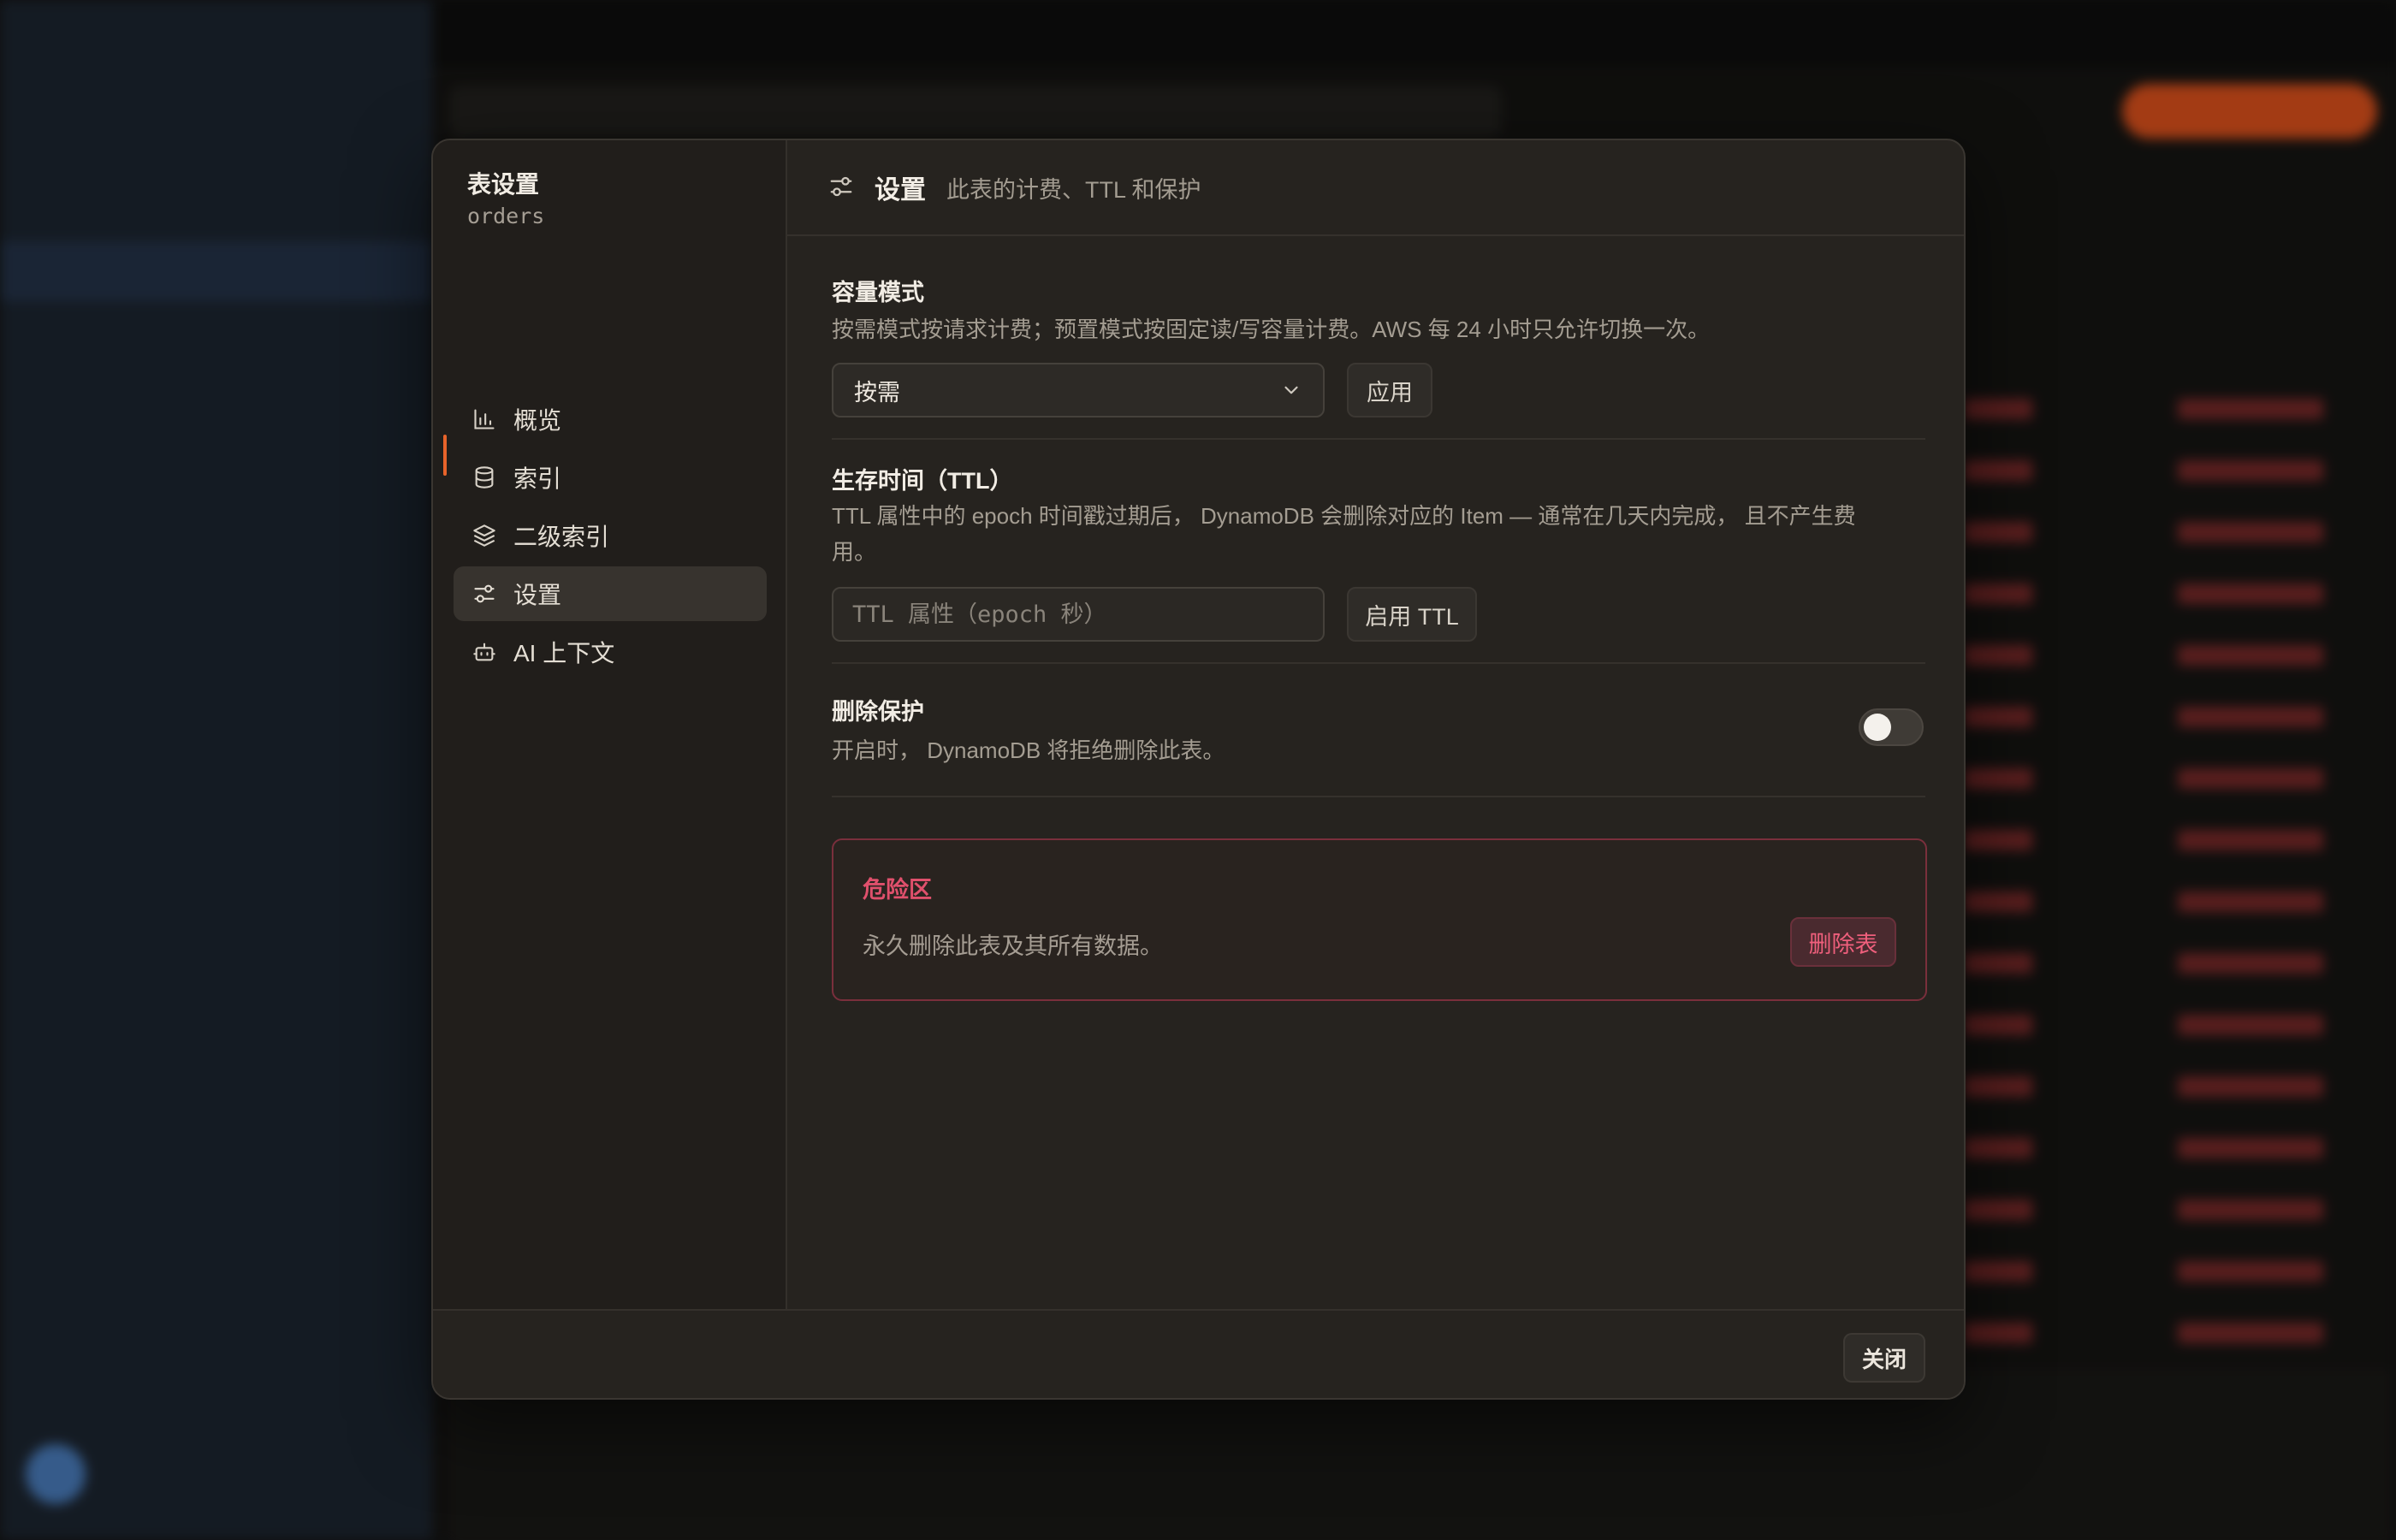 The width and height of the screenshot is (2396, 1540). What do you see at coordinates (610, 724) in the screenshot?
I see `settings-nav: 表设置 orders 概览 索引 二级索引 设置 AI 上下文` at bounding box center [610, 724].